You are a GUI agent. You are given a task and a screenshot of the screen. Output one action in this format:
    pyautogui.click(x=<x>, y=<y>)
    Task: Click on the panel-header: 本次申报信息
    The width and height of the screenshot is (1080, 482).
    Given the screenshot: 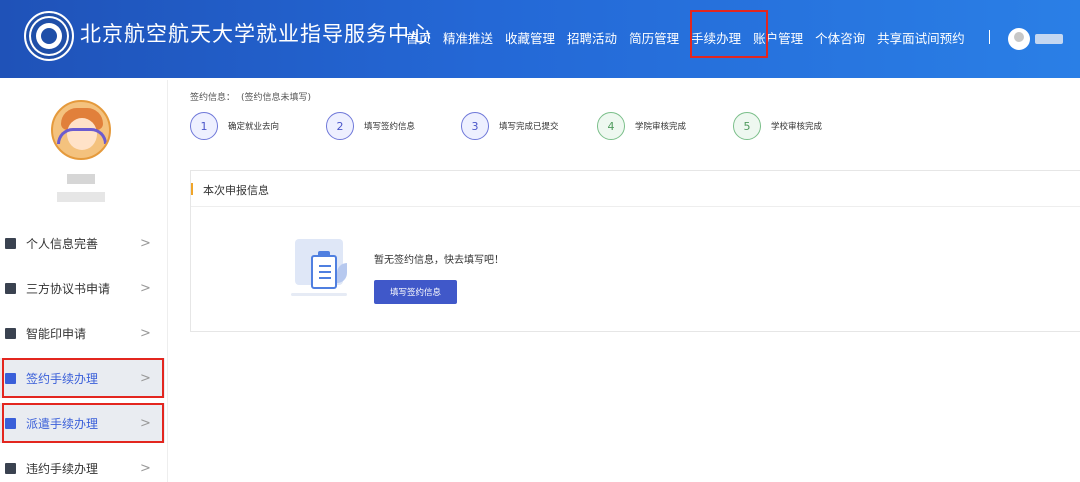 What is the action you would take?
    pyautogui.click(x=635, y=189)
    